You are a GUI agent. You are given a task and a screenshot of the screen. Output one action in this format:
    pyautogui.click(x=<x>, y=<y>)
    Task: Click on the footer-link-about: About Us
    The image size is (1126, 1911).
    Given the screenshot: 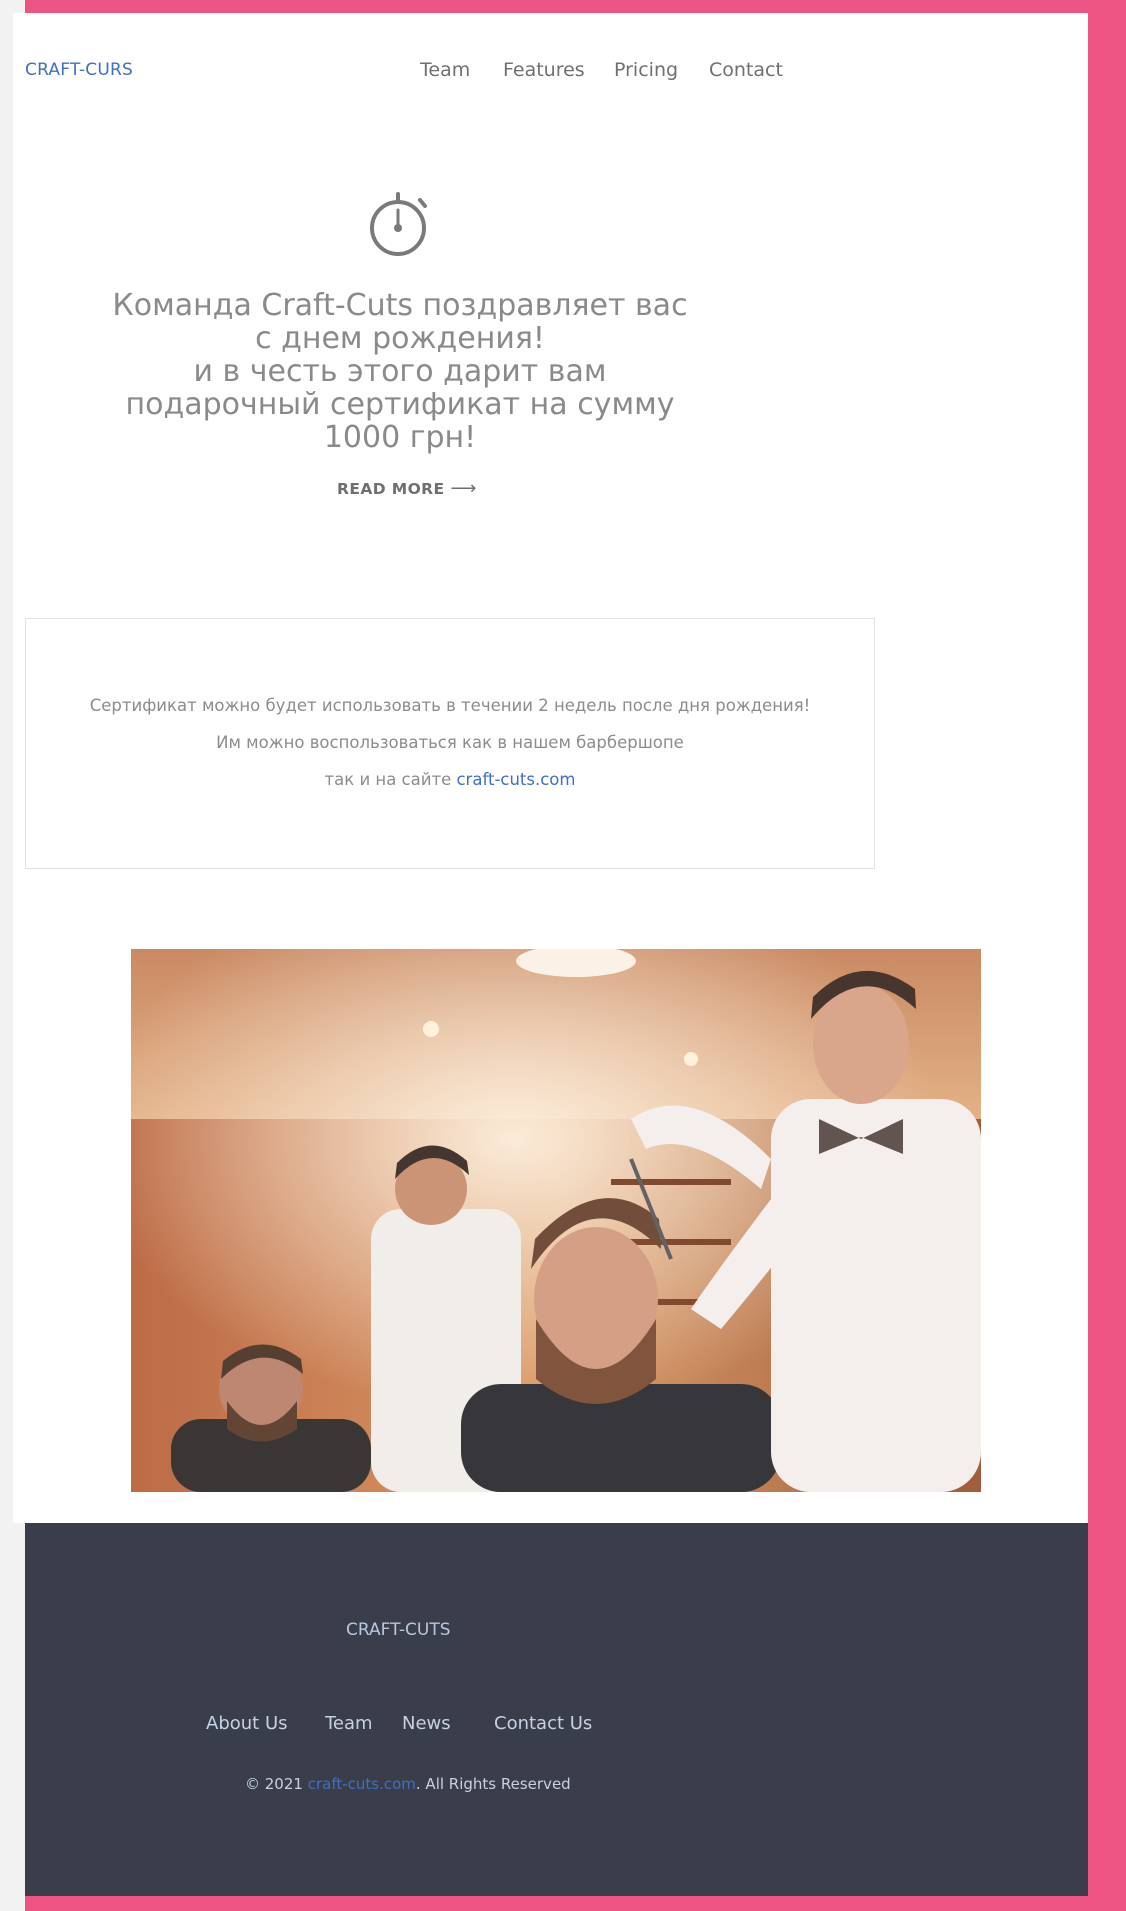 What is the action you would take?
    pyautogui.click(x=247, y=1723)
    